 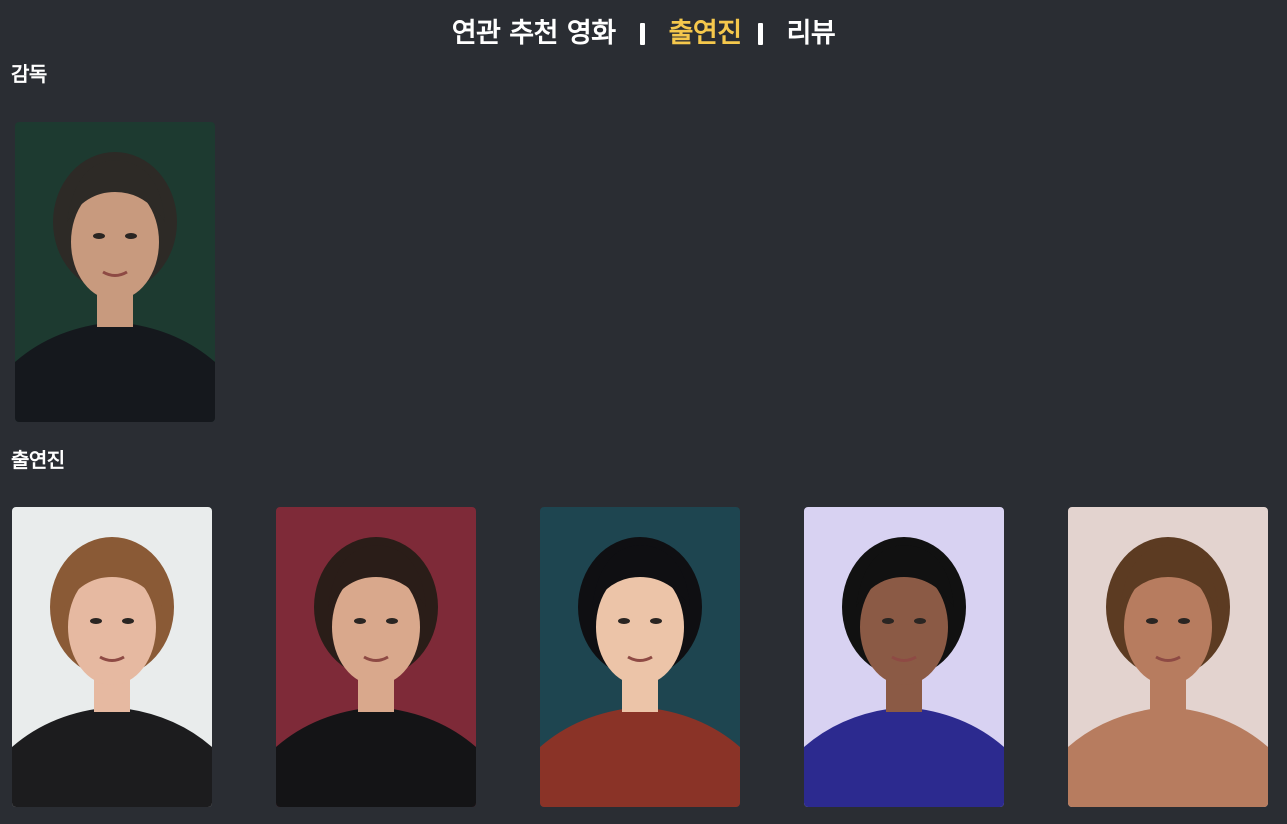 I want to click on cast-section-title: 출연진, so click(x=38, y=460).